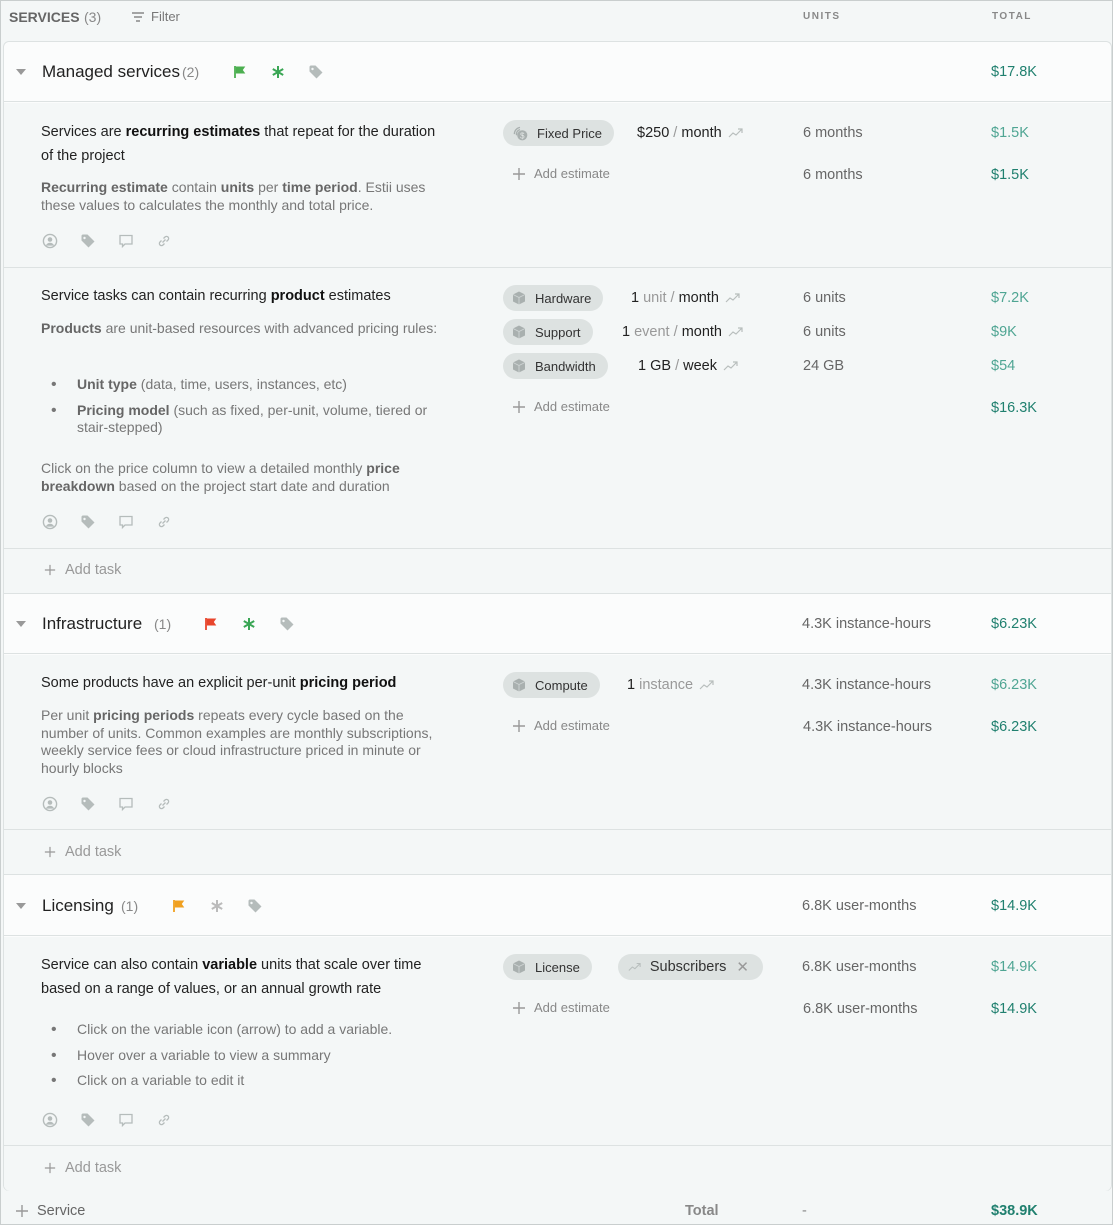 The image size is (1113, 1225). What do you see at coordinates (683, 332) in the screenshot?
I see `estimate-quantity: 1 event / month` at bounding box center [683, 332].